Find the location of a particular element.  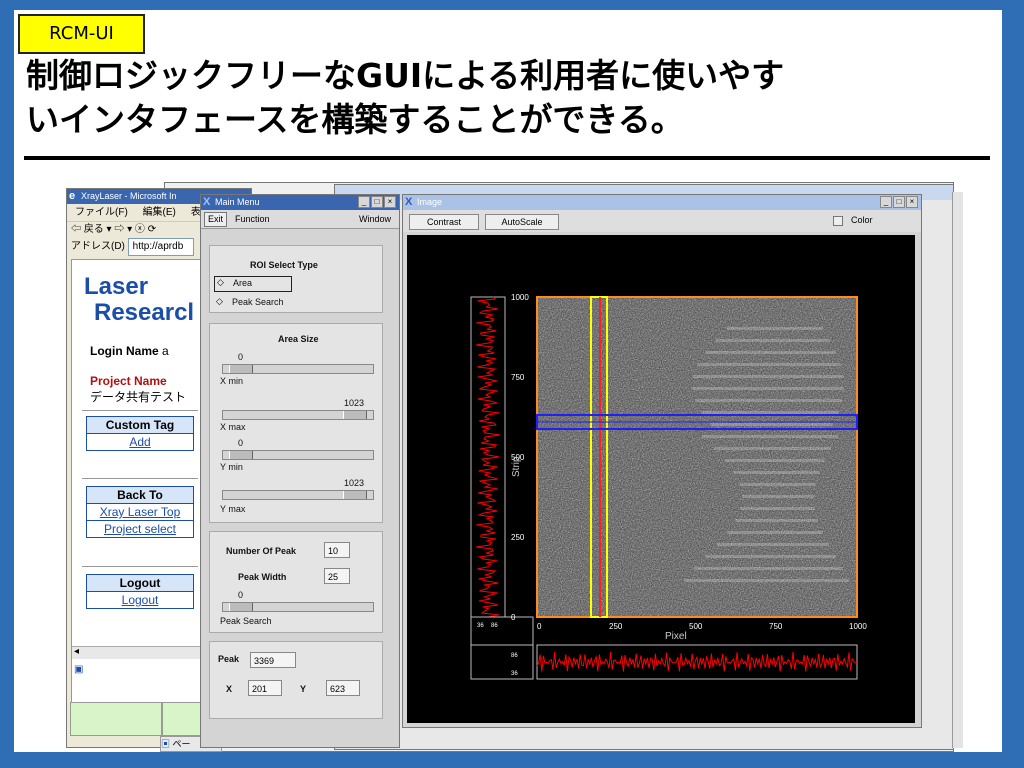

menu-file: ファイル(F) is located at coordinates (101, 212).